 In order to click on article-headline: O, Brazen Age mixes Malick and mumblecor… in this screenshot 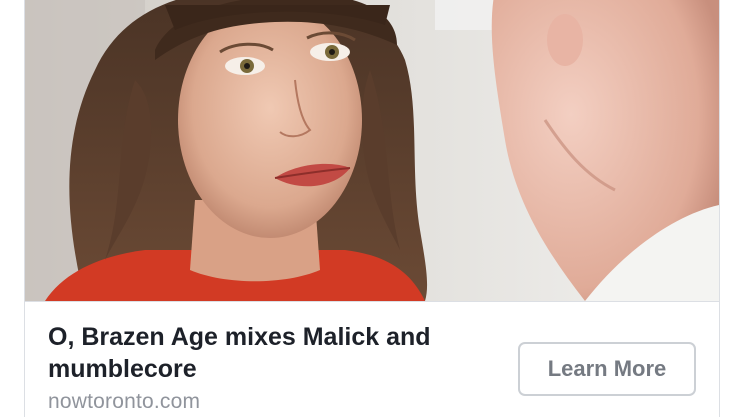, I will do `click(268, 353)`.